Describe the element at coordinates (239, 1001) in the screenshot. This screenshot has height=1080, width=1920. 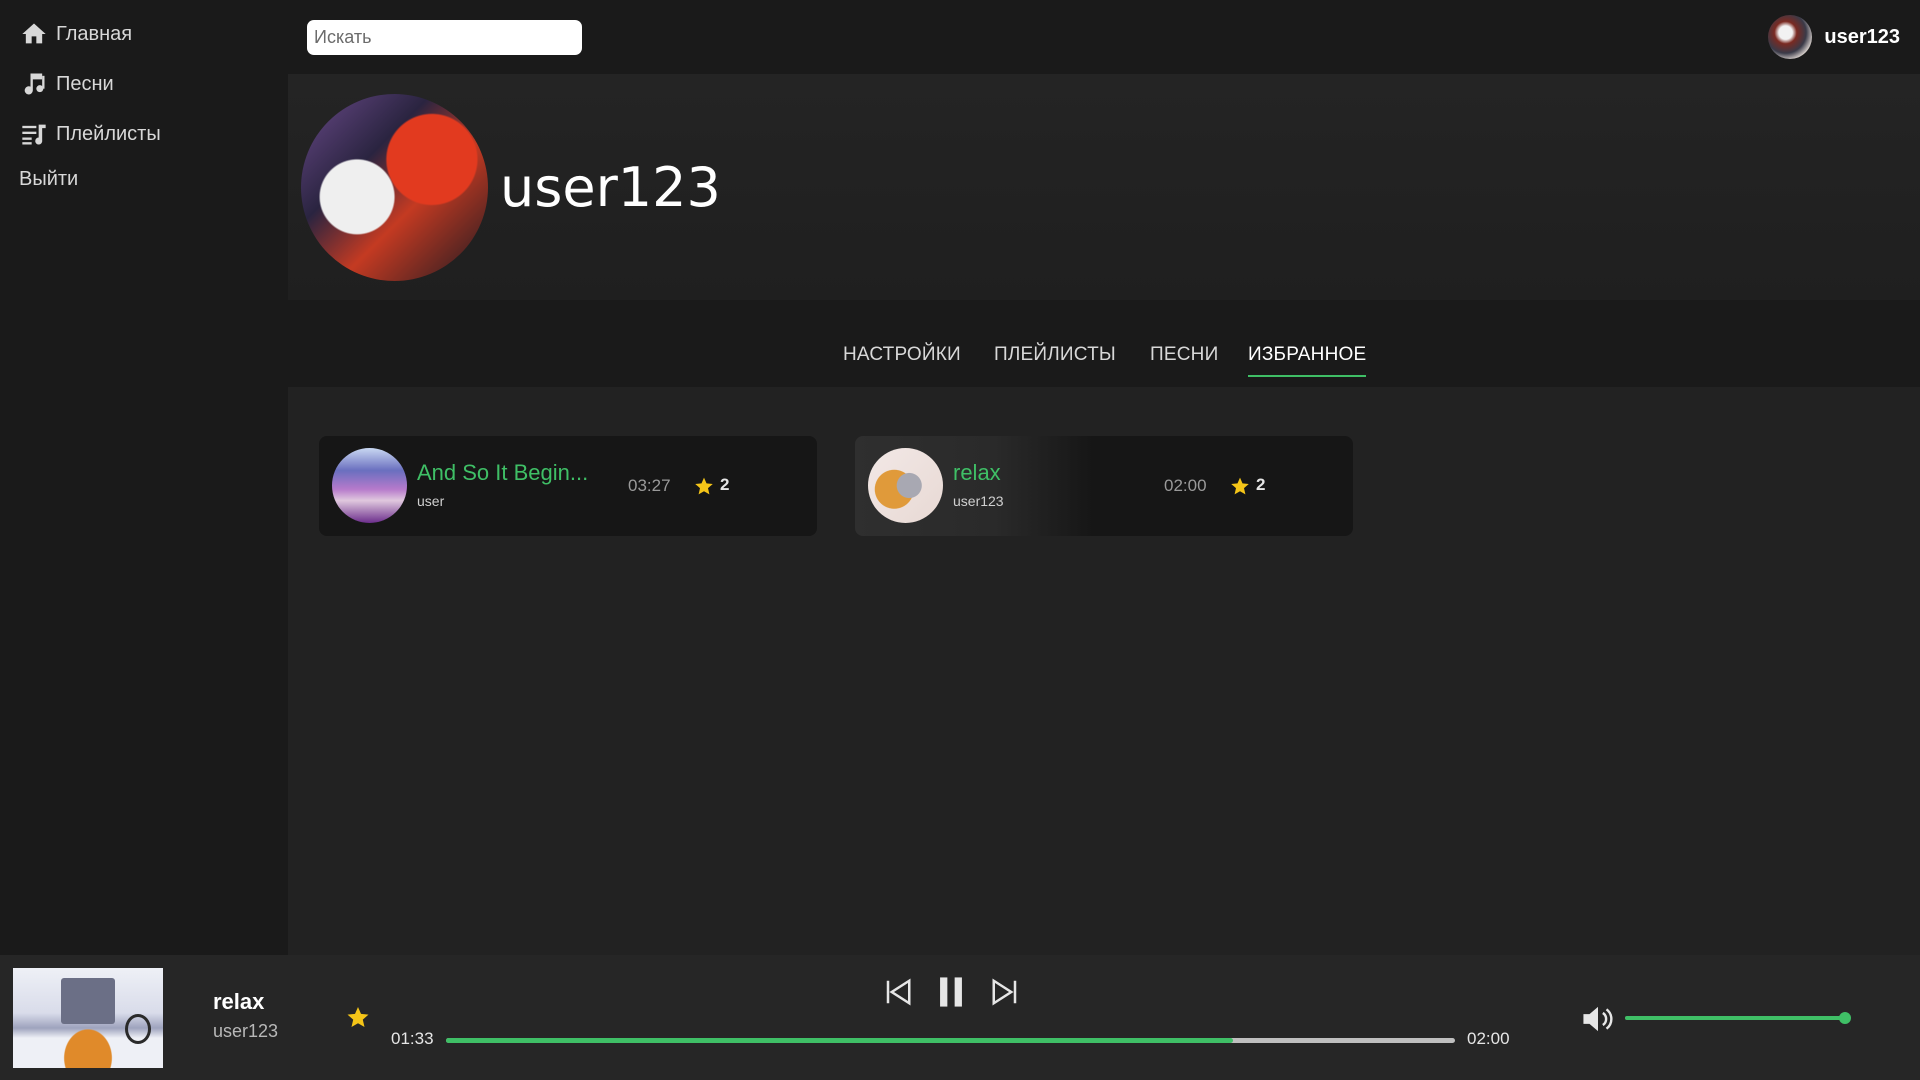
I see `player-track-title: relax` at that location.